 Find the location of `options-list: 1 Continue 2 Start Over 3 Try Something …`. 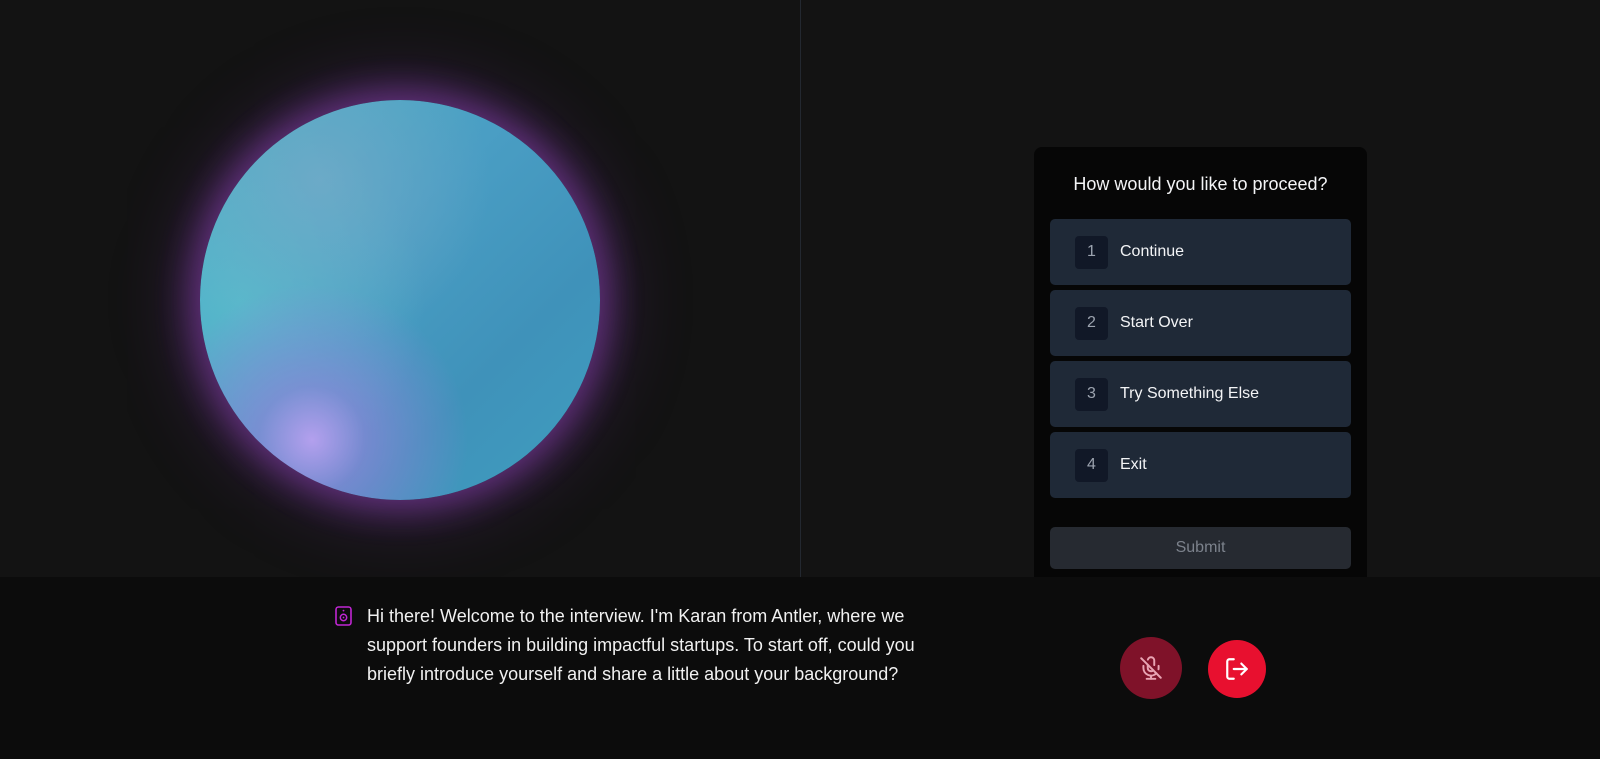

options-list: 1 Continue 2 Start Over 3 Try Something … is located at coordinates (1200, 358).